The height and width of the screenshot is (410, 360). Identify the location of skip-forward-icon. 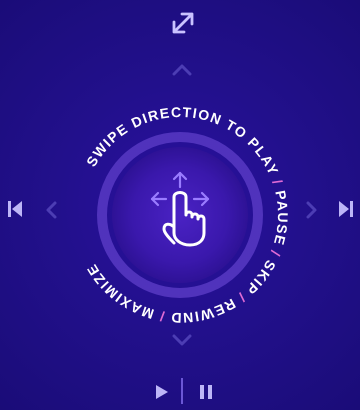
(346, 209).